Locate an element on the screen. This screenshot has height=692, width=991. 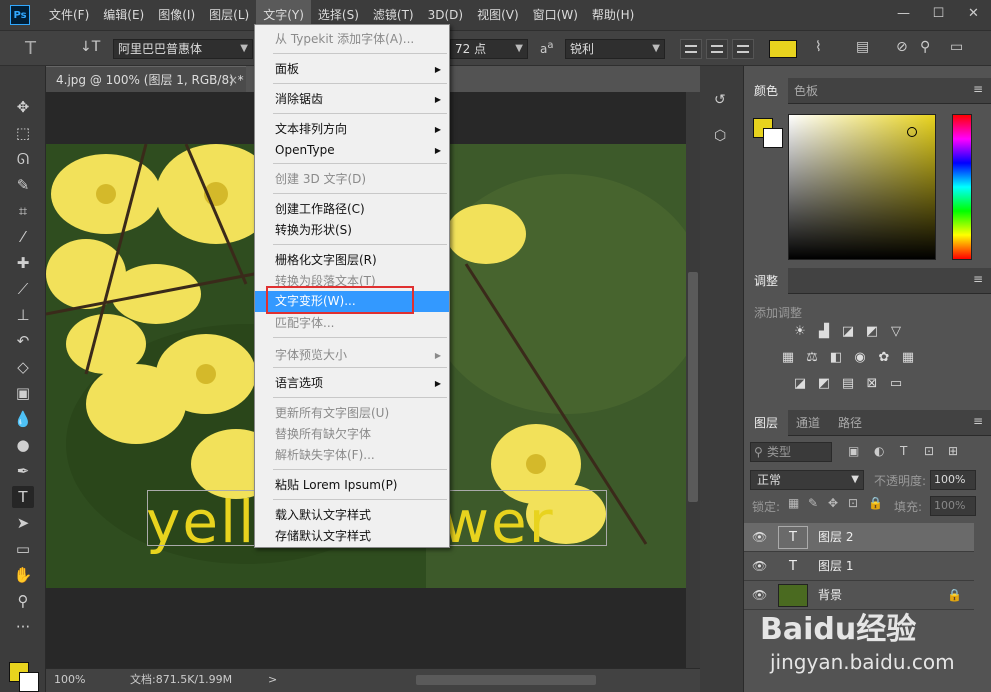
color-field is located at coordinates (862, 187).